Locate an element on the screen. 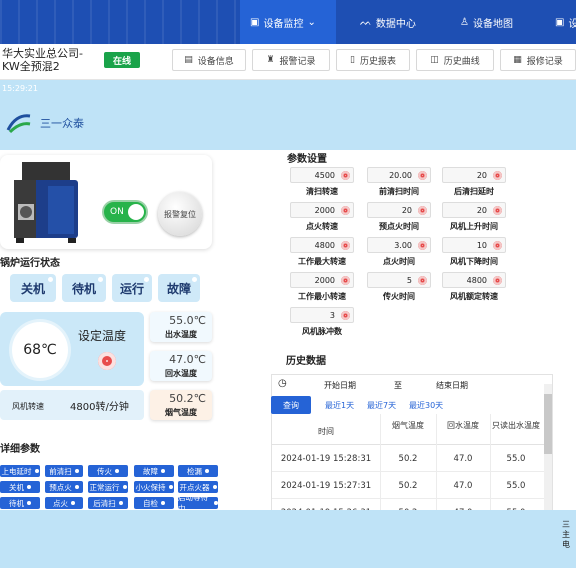 The width and height of the screenshot is (576, 568). param-label: 点火转速 is located at coordinates (322, 226).